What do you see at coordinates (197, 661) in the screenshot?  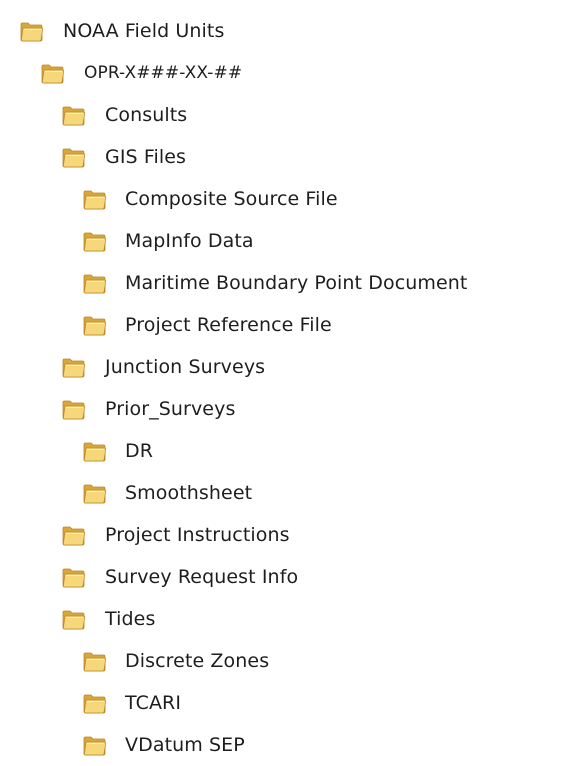 I see `tree-item-label: Discrete Zones` at bounding box center [197, 661].